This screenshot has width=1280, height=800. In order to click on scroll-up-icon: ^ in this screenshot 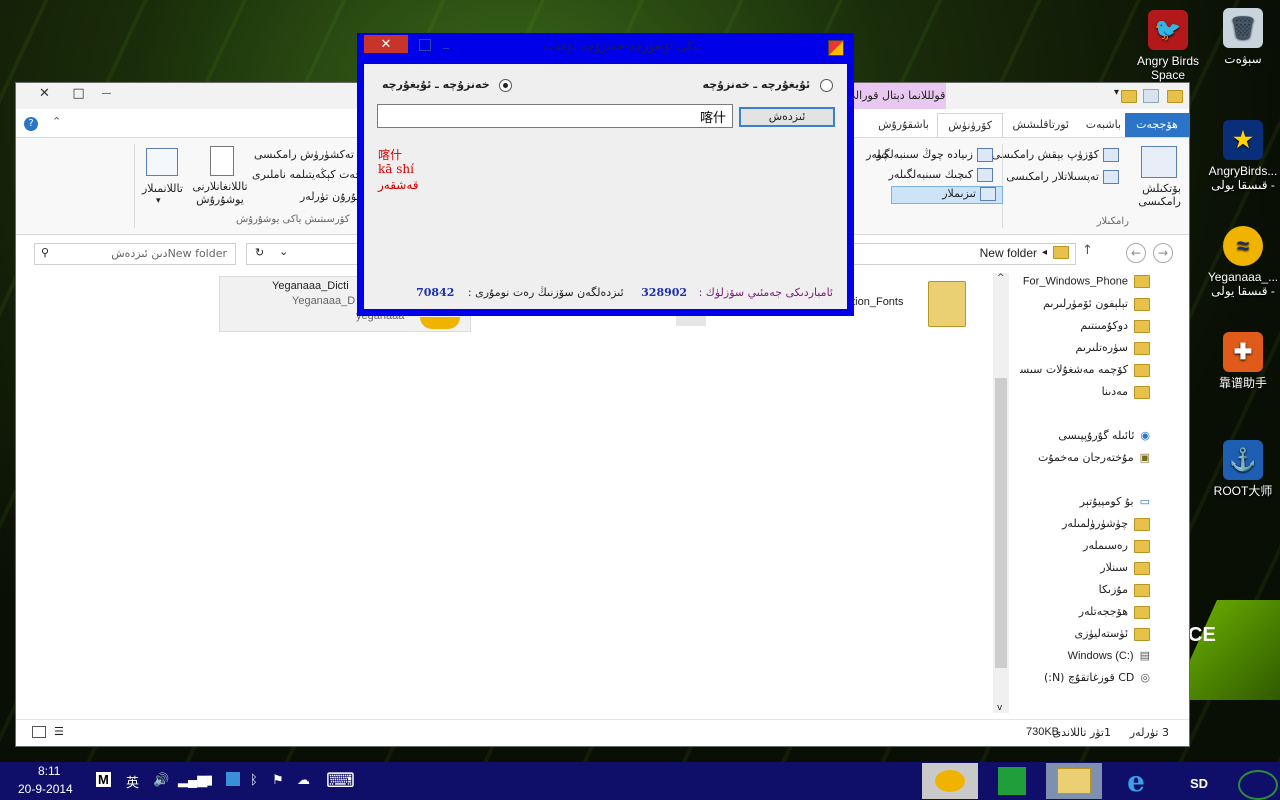, I will do `click(1001, 278)`.